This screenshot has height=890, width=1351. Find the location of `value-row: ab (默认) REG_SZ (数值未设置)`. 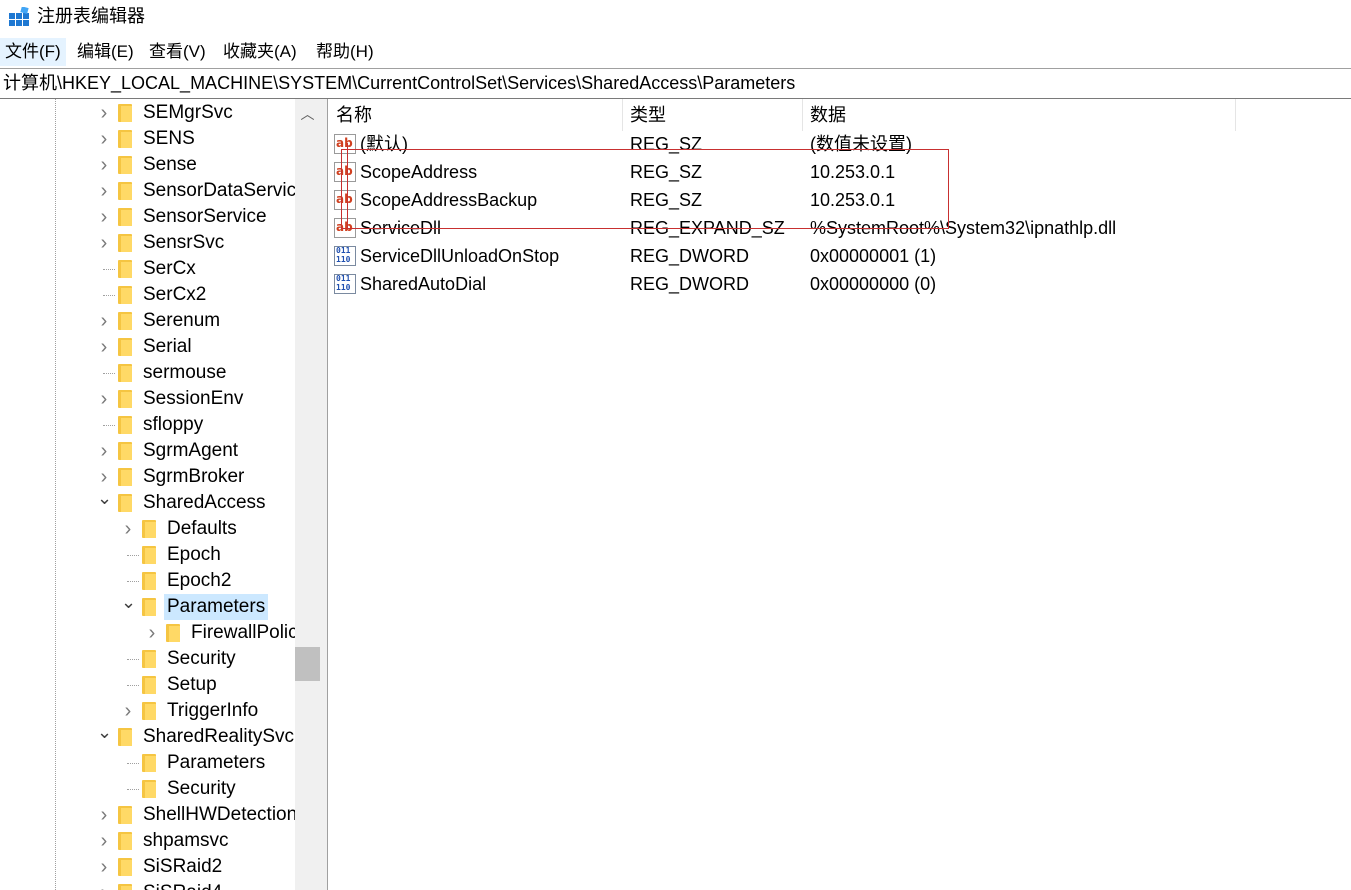

value-row: ab (默认) REG_SZ (数值未设置) is located at coordinates (840, 144).